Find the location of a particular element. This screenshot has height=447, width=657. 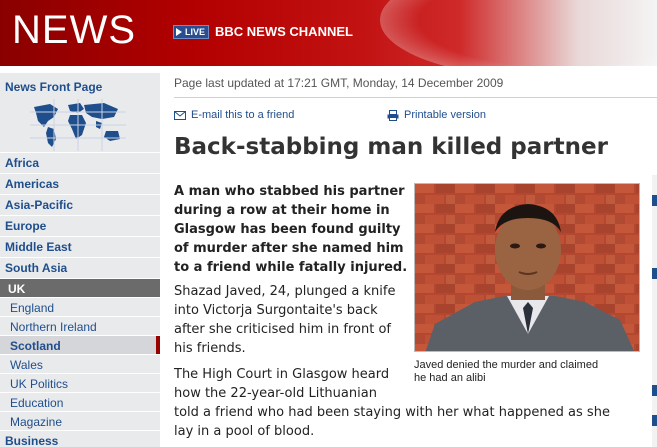

sidebar-item-label: Africa is located at coordinates (22, 163).